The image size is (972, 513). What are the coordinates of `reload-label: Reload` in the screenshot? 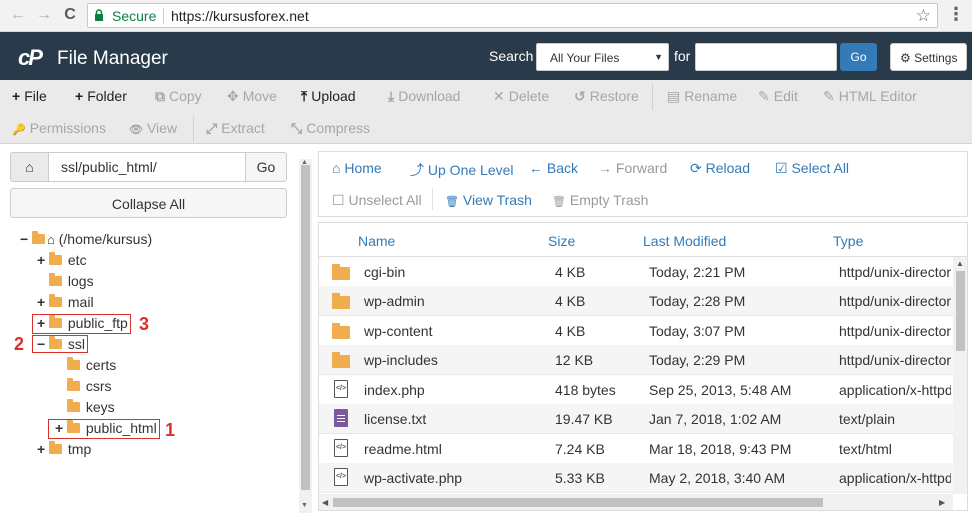 It's located at (727, 168).